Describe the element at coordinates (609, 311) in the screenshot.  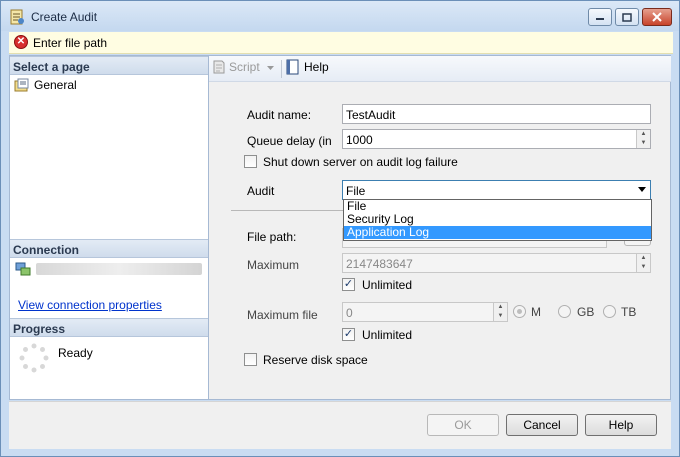
I see `unit-tb-radio` at that location.